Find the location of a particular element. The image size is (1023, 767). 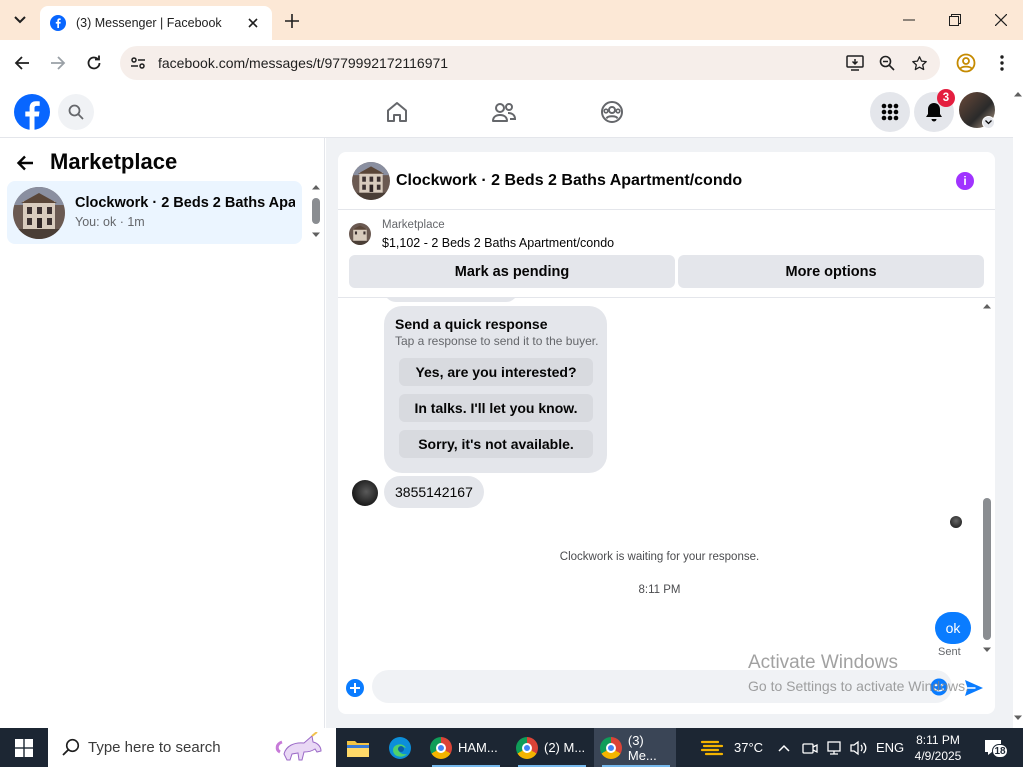

volume-icon is located at coordinates (859, 747).